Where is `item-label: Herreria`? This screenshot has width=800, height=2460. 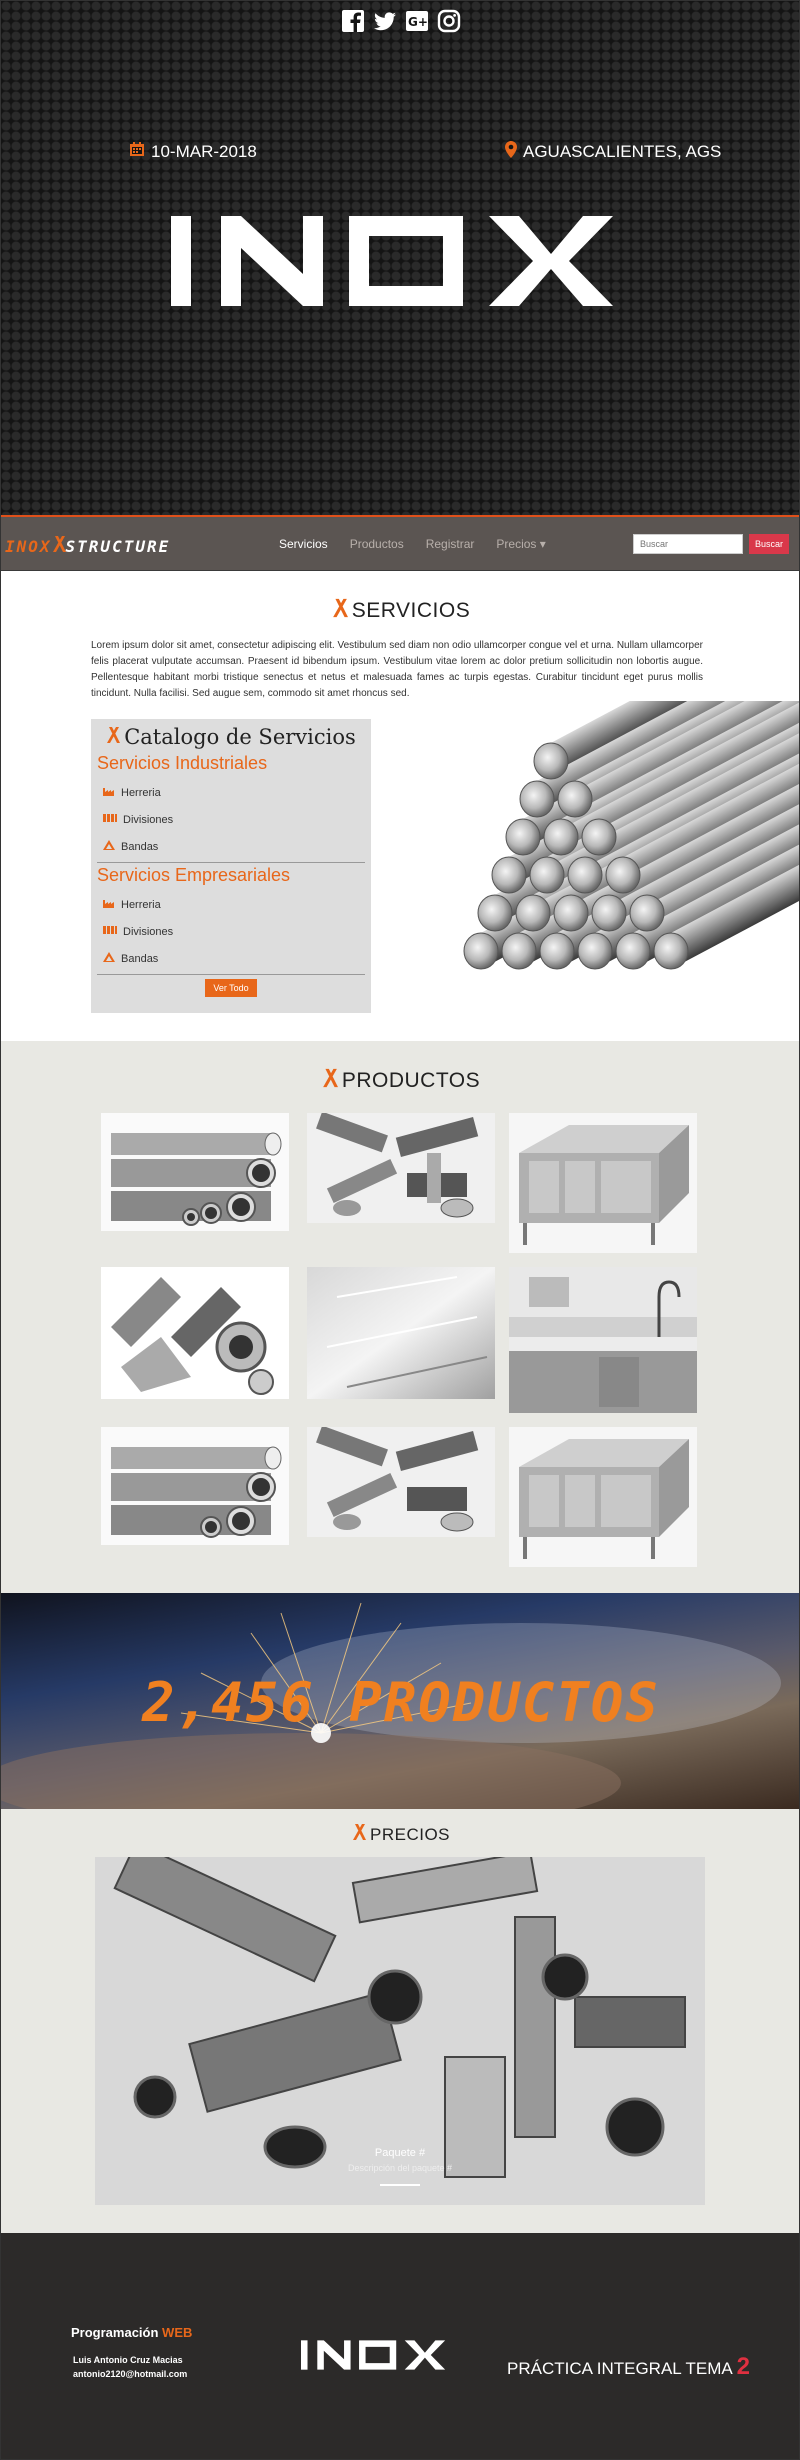
item-label: Herreria is located at coordinates (141, 904).